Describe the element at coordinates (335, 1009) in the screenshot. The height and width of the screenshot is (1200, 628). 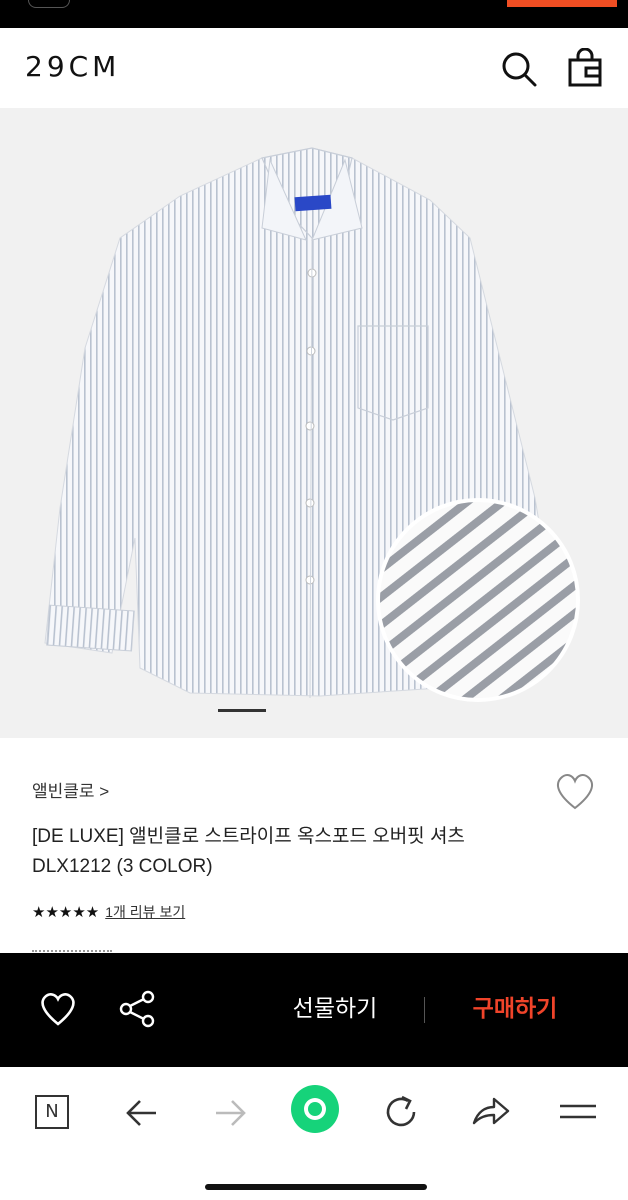
I see `gift-button: 선물하기` at that location.